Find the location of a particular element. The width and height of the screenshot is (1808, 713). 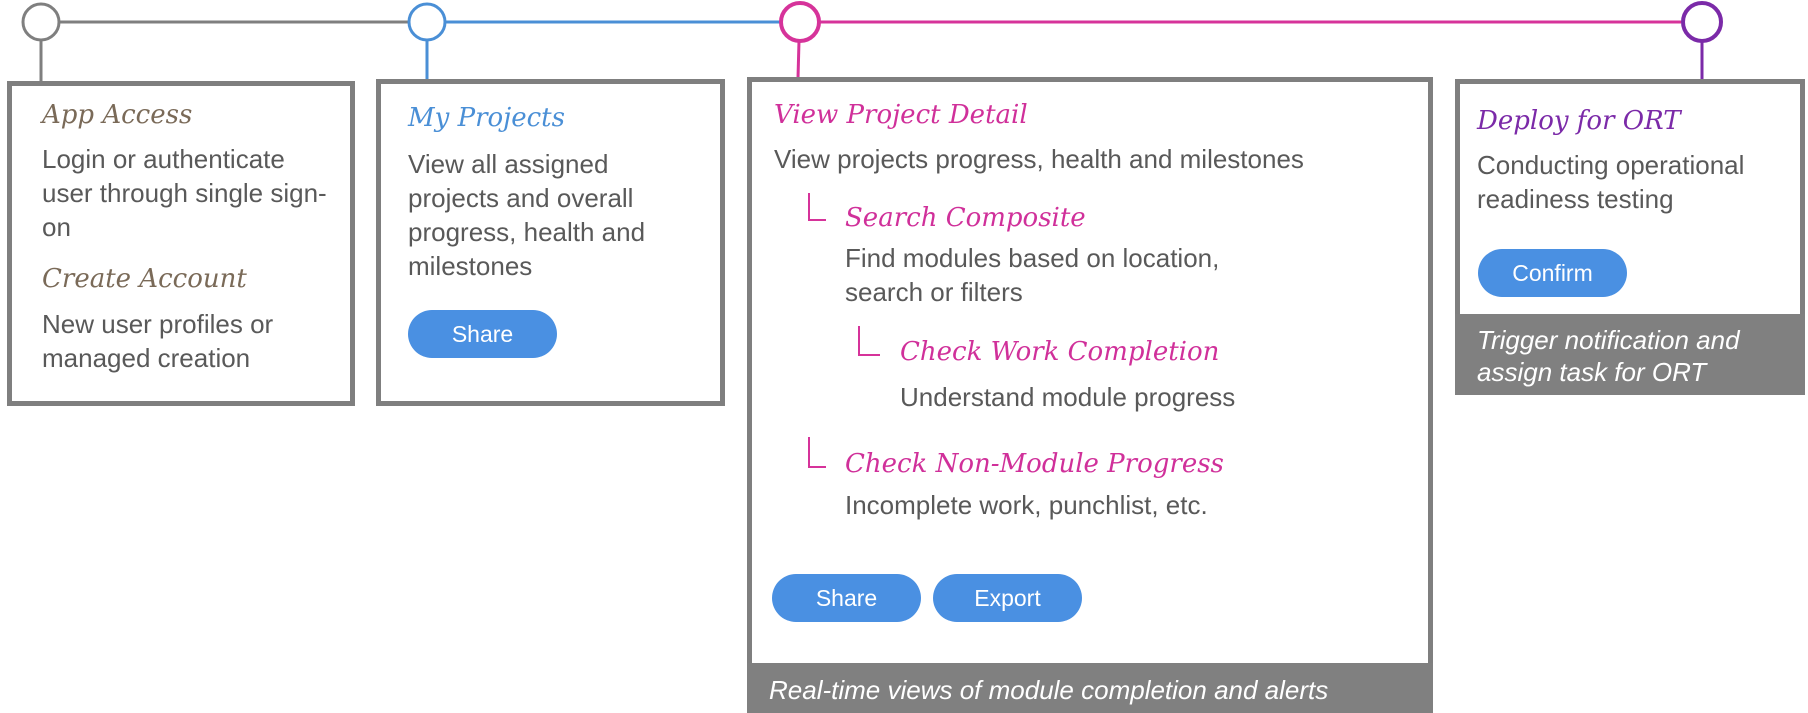

app-access-heading: App Access is located at coordinates (117, 115).